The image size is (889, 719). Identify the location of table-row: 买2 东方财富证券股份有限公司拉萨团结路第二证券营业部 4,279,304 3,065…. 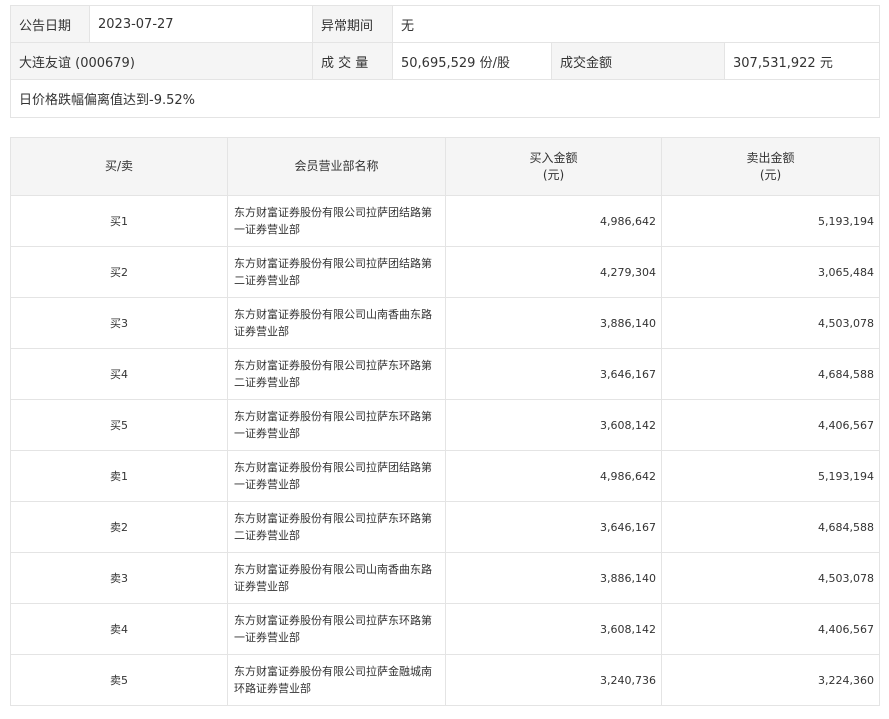
(445, 272).